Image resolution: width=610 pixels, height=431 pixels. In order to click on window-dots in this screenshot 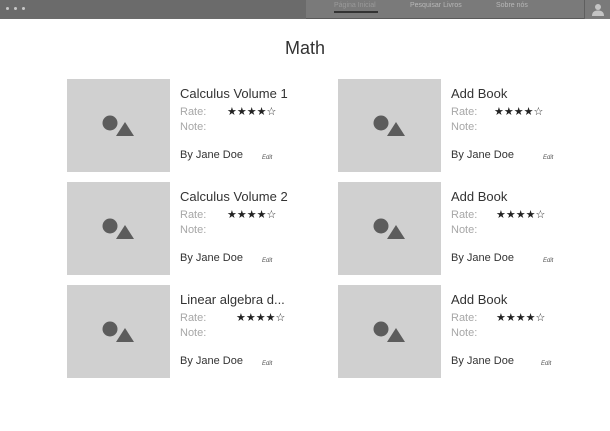, I will do `click(15, 8)`.